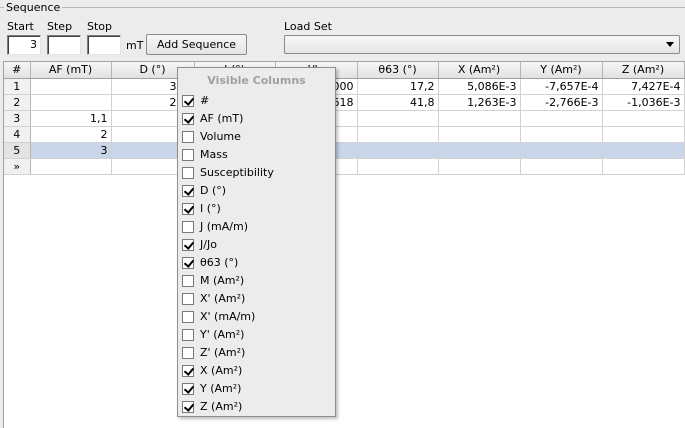 The height and width of the screenshot is (428, 685). I want to click on add-sequence-button: Add Sequence, so click(196, 44).